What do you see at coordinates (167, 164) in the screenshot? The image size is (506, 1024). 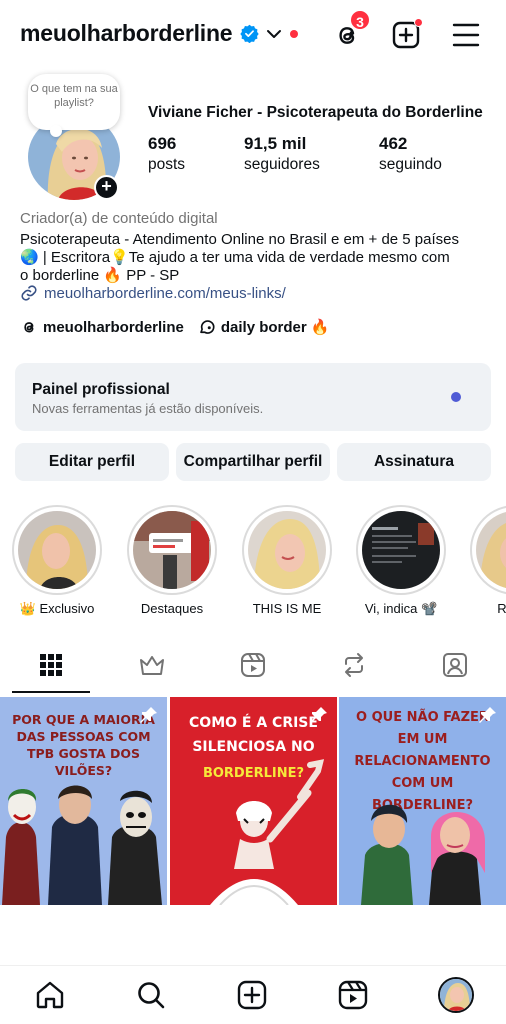 I see `stat-label: posts` at bounding box center [167, 164].